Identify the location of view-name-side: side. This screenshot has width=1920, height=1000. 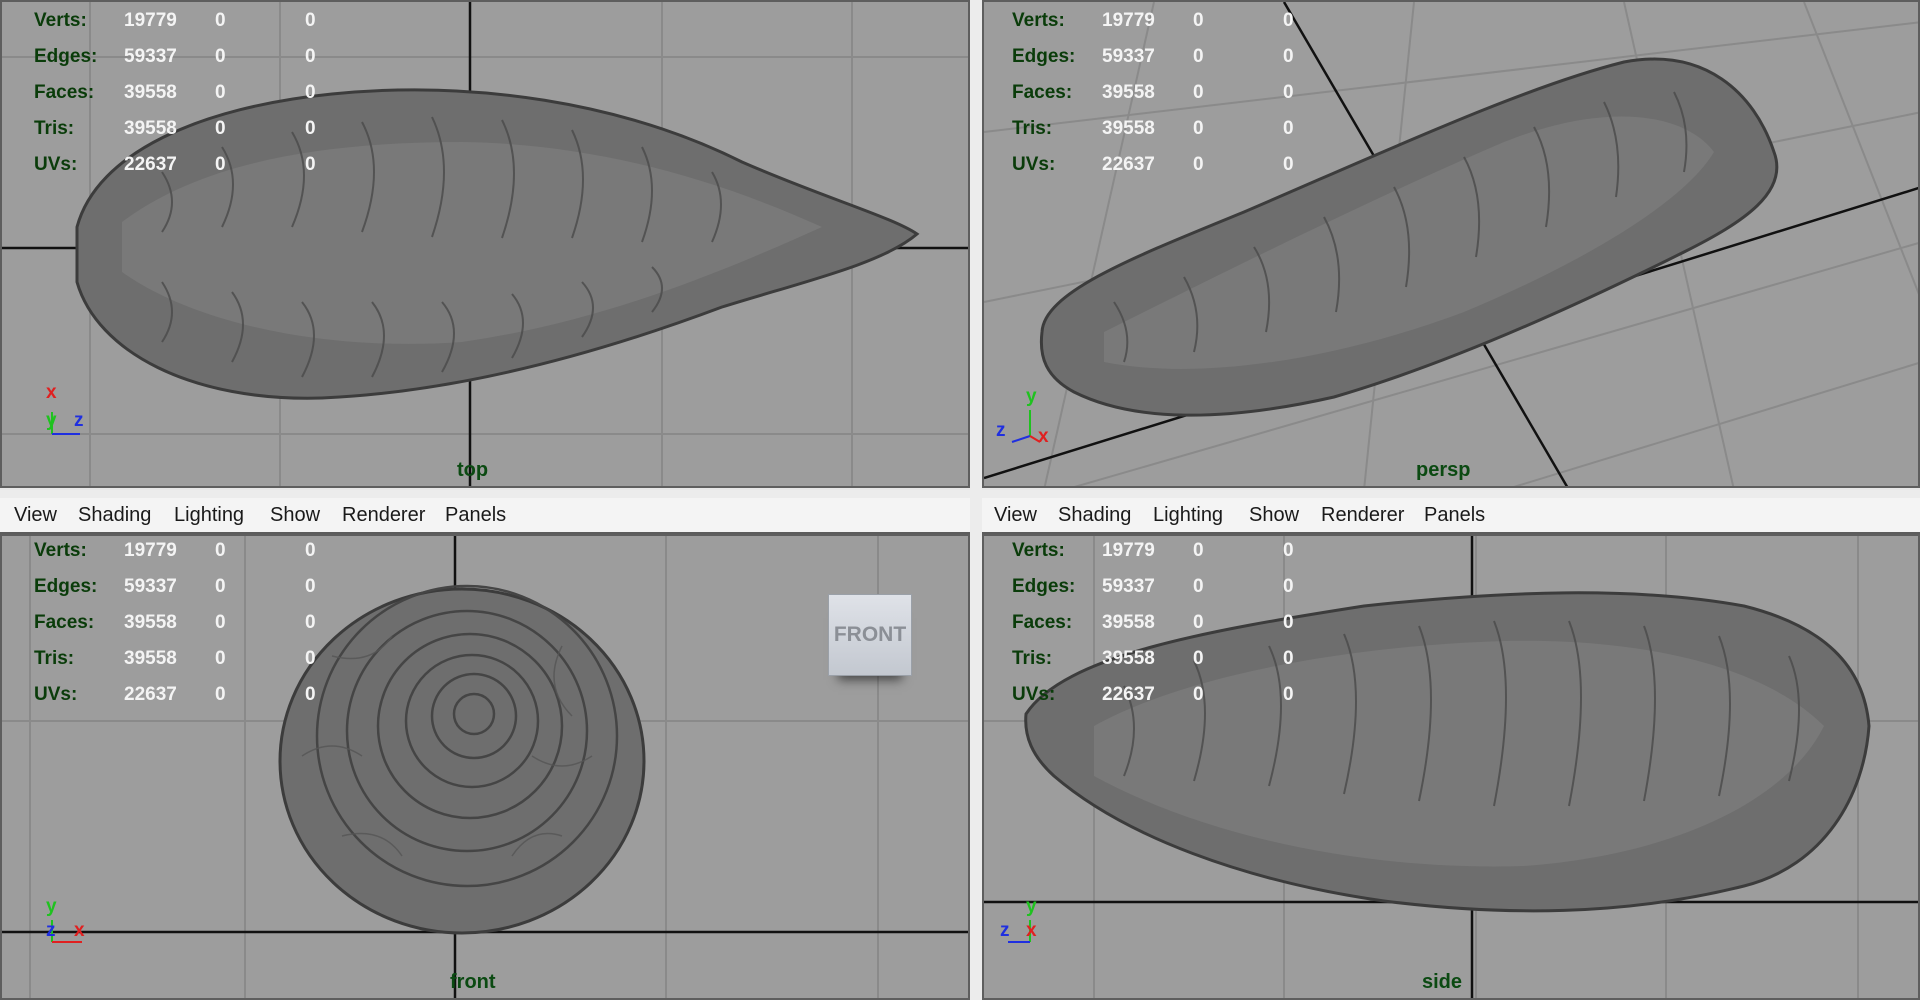
(1442, 982).